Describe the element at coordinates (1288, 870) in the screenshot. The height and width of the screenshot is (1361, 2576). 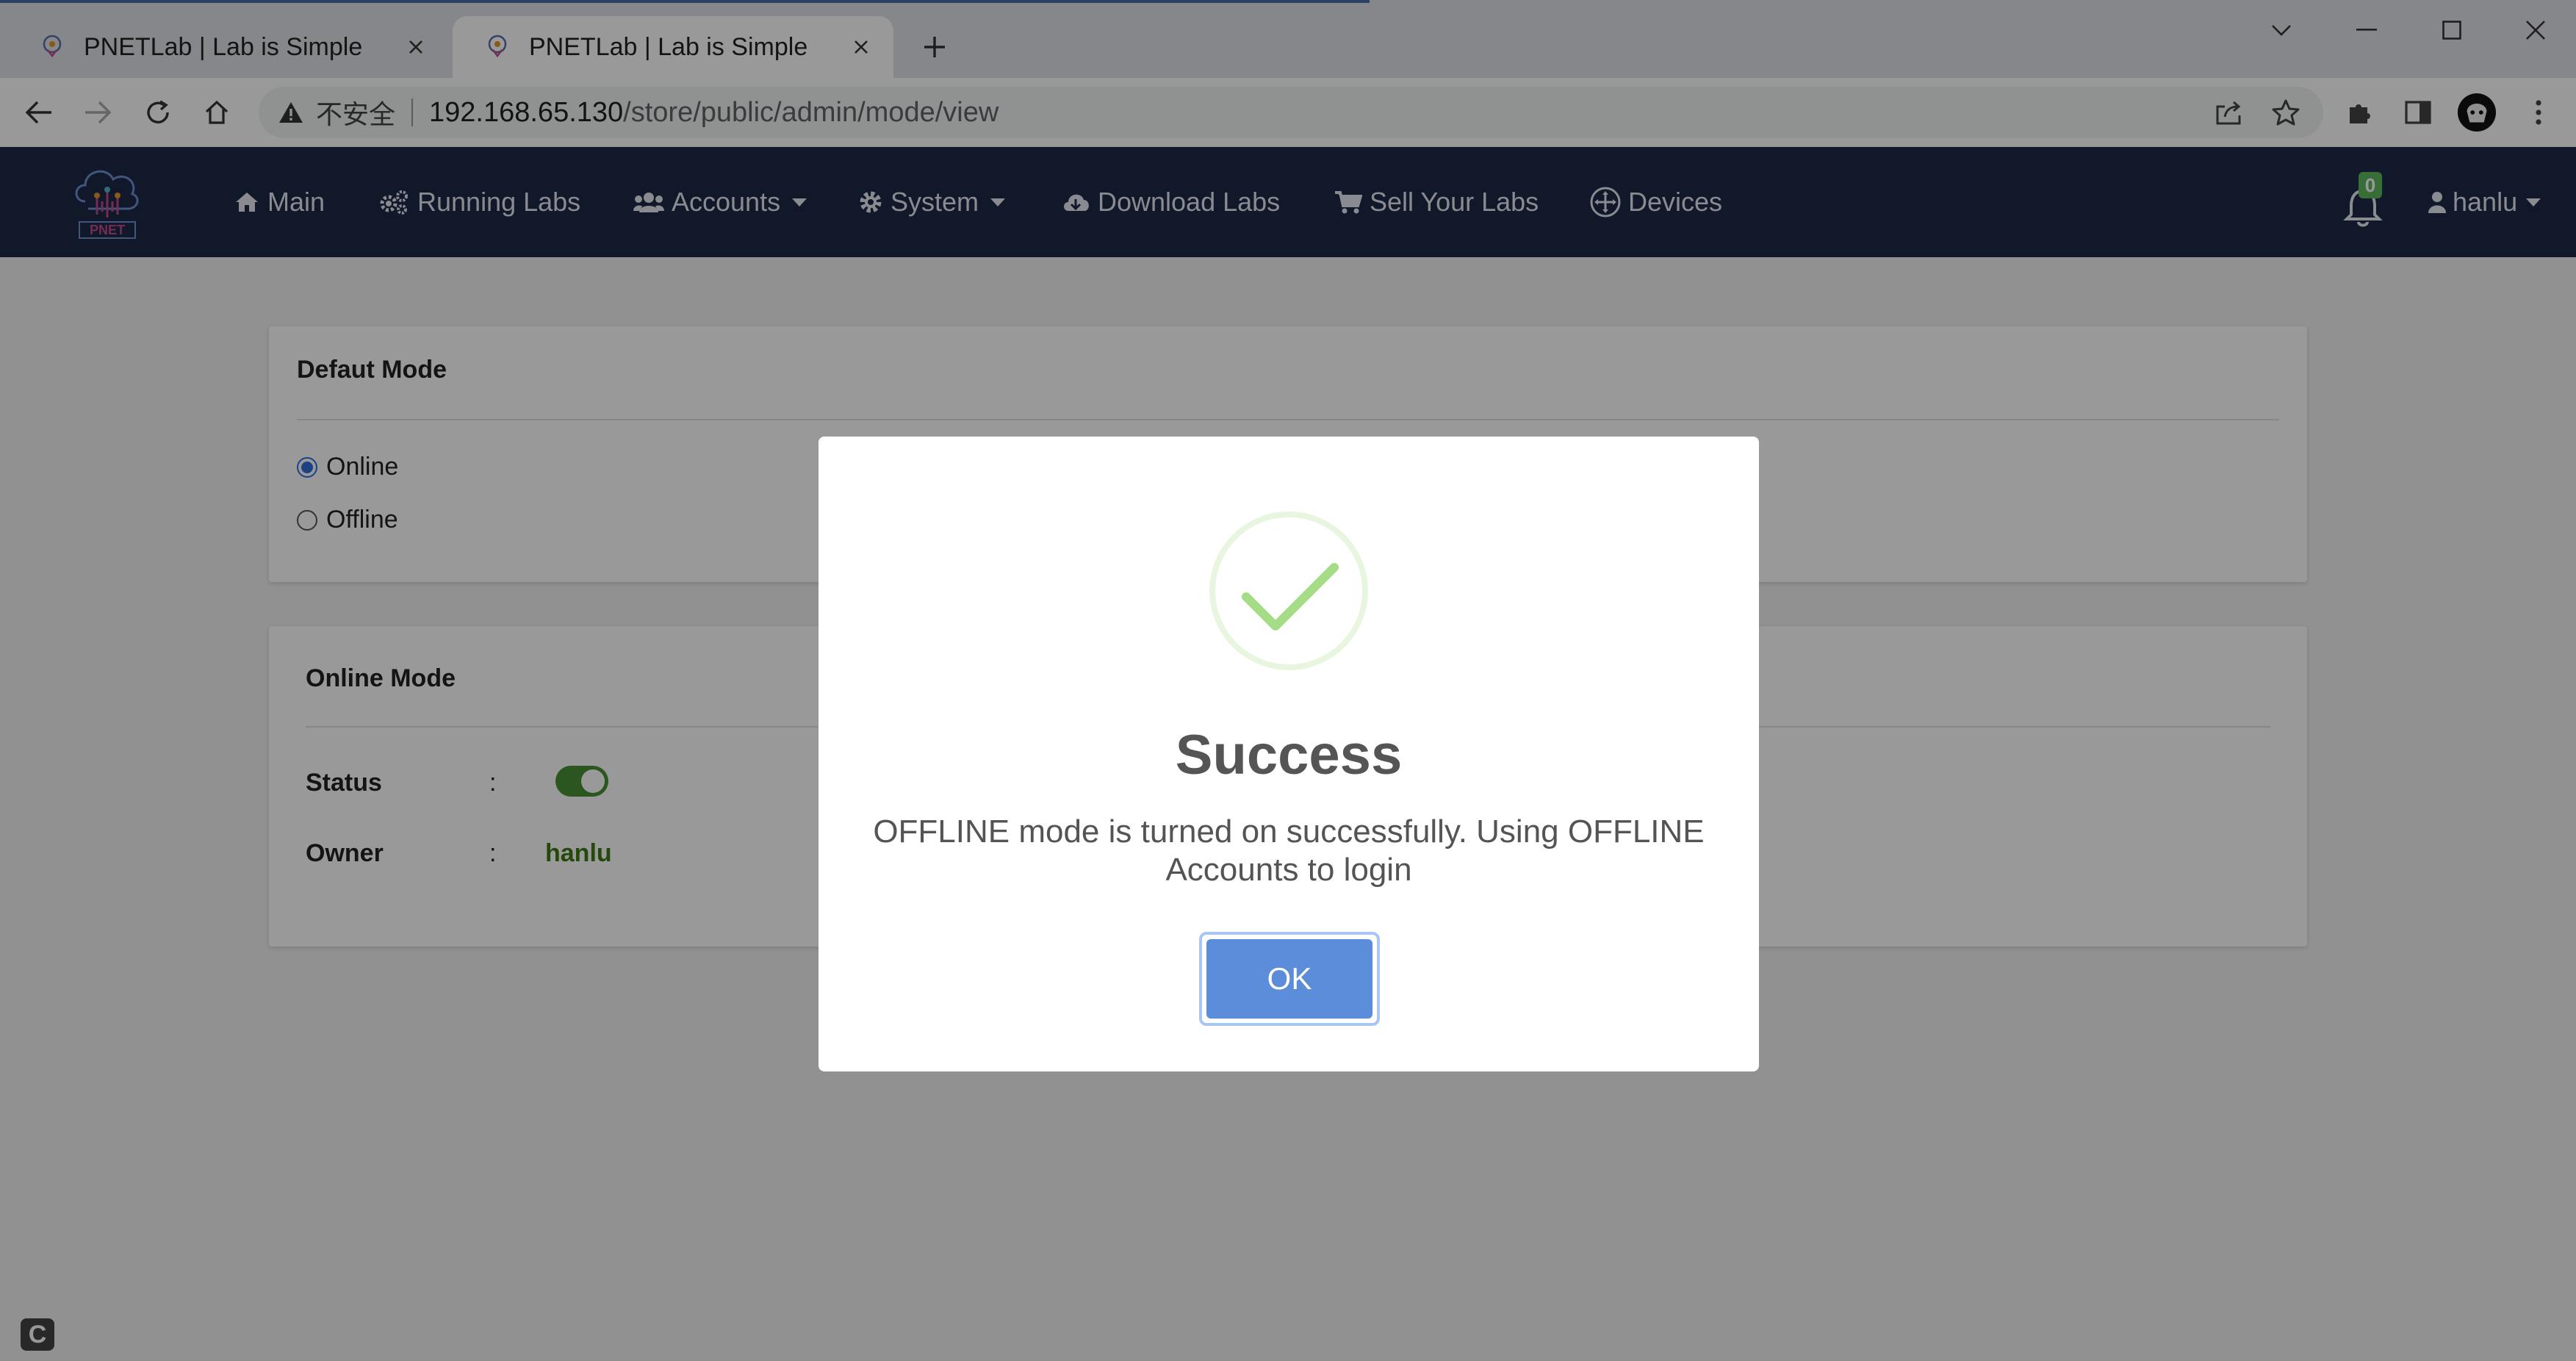
I see `dialog-message-line-2: Accounts to login` at that location.